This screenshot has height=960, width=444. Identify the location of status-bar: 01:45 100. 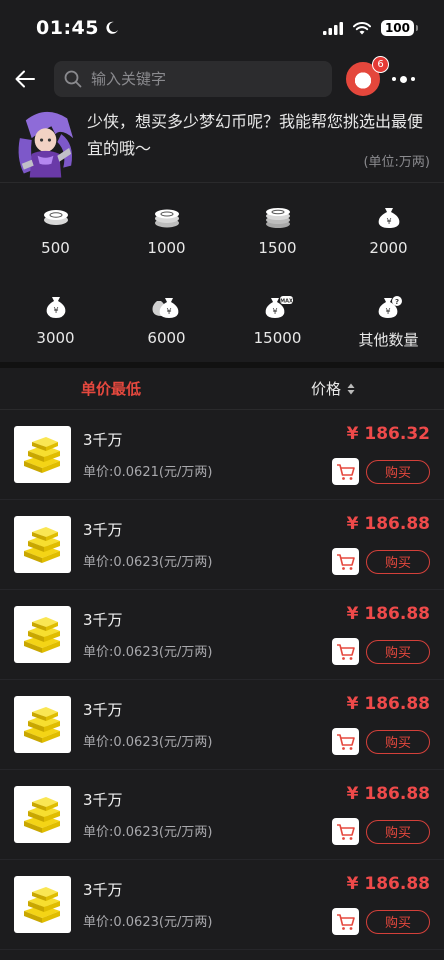
(222, 28).